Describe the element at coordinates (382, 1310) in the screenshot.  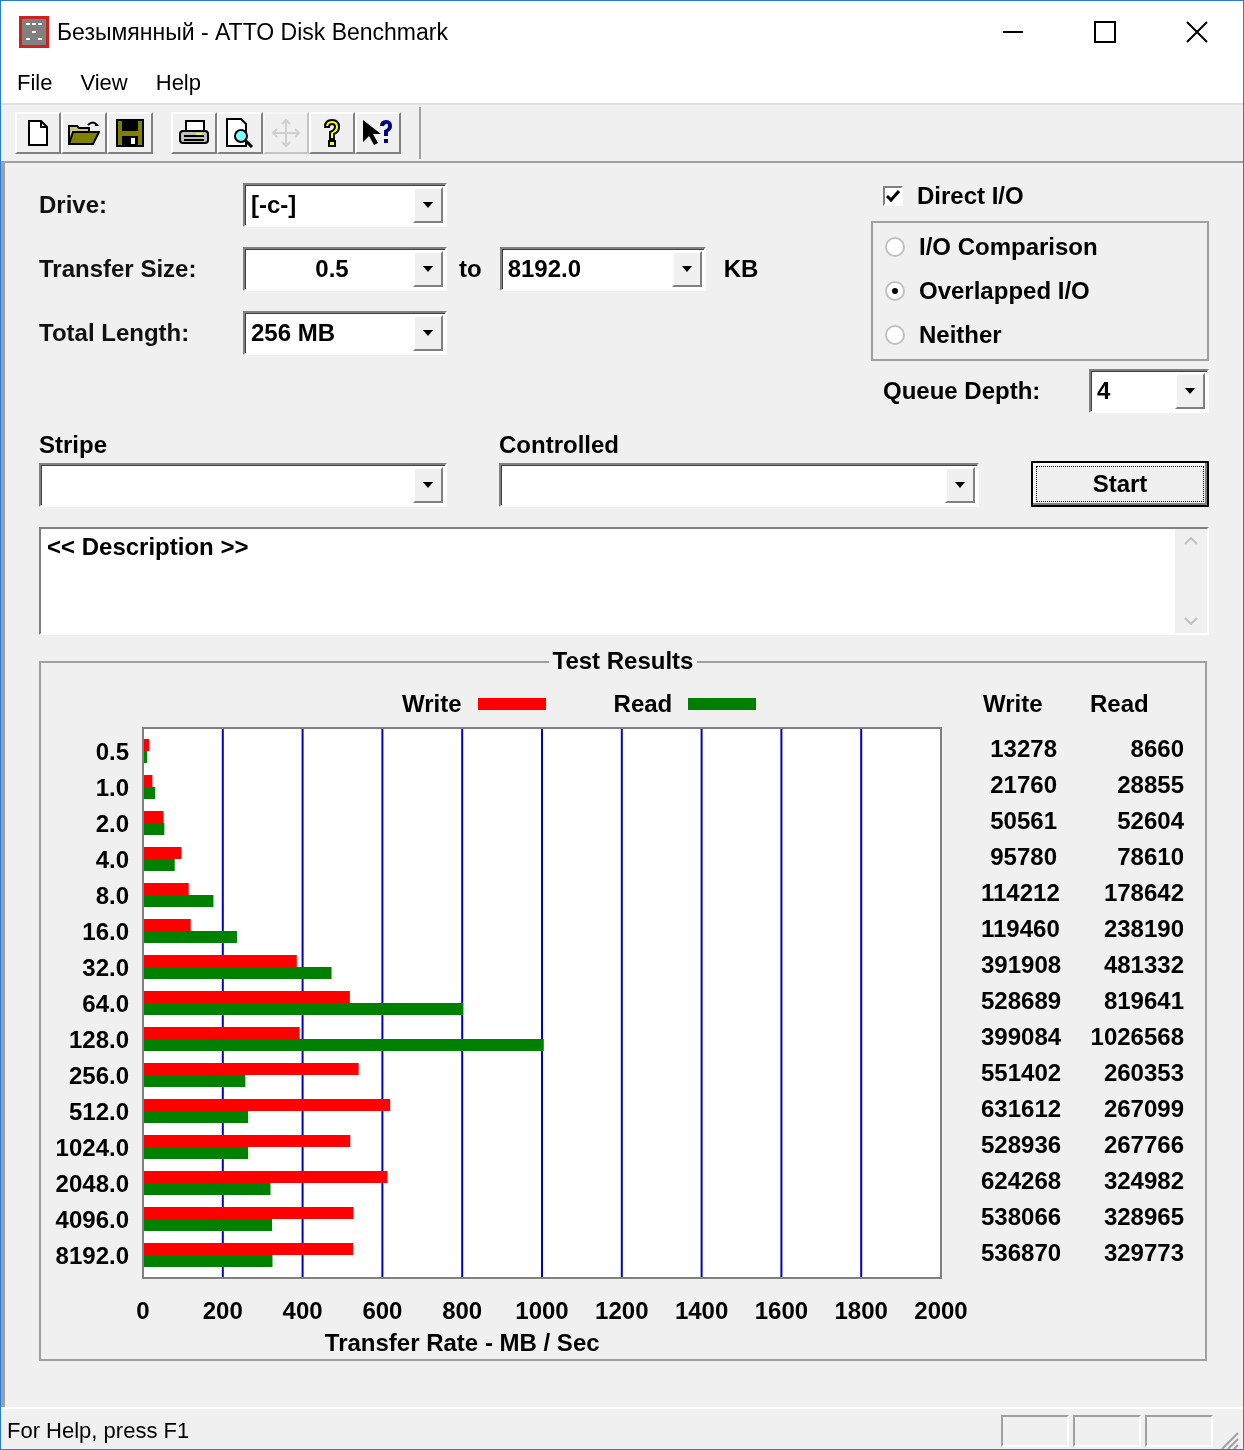
I see `tick-label: 600` at that location.